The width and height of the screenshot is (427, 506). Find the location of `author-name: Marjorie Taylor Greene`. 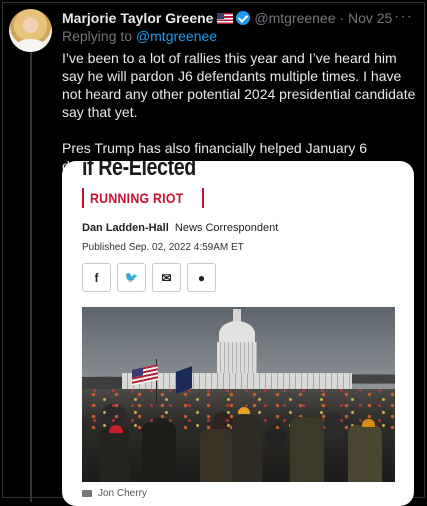

author-name: Marjorie Taylor Greene is located at coordinates (137, 18).